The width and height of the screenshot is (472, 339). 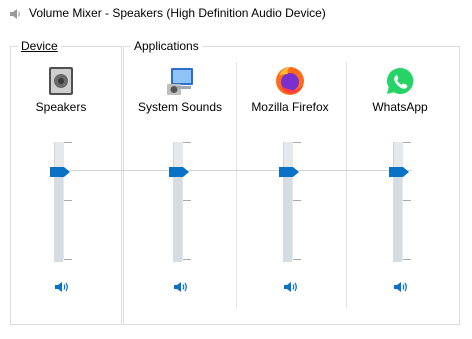 What do you see at coordinates (61, 81) in the screenshot?
I see `speaker-cabinet-icon` at bounding box center [61, 81].